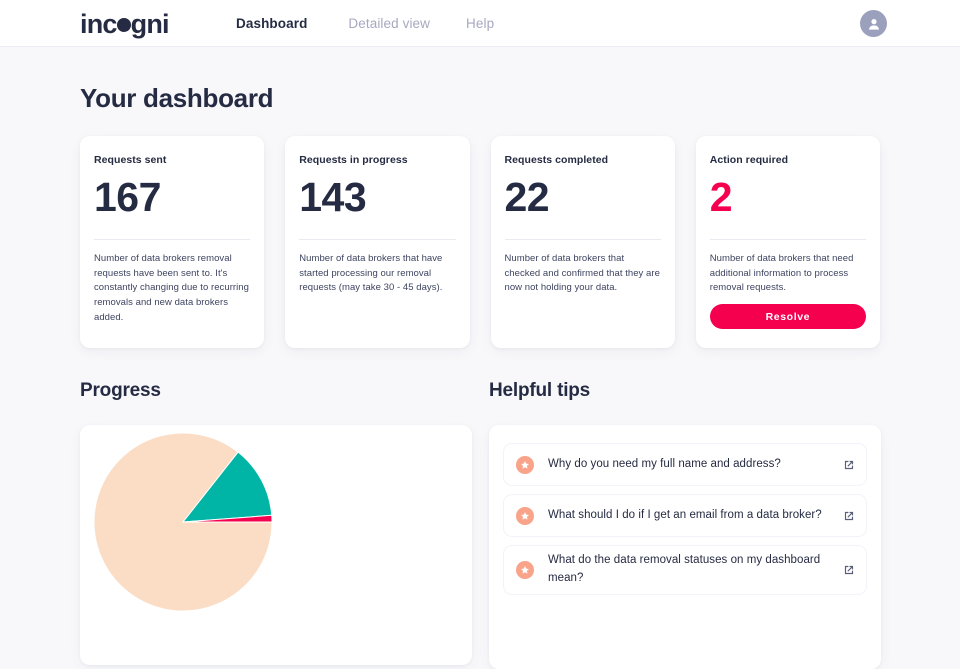 The image size is (960, 669). Describe the element at coordinates (527, 197) in the screenshot. I see `stat-card-value: 22` at that location.